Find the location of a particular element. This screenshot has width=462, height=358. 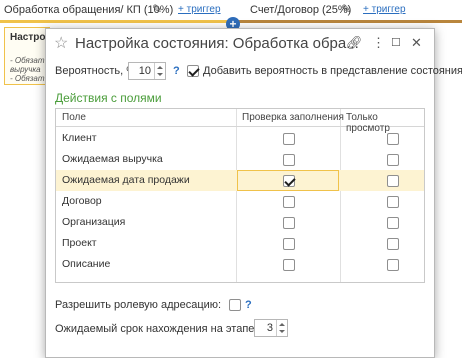

close-icon: ✕ is located at coordinates (416, 43).